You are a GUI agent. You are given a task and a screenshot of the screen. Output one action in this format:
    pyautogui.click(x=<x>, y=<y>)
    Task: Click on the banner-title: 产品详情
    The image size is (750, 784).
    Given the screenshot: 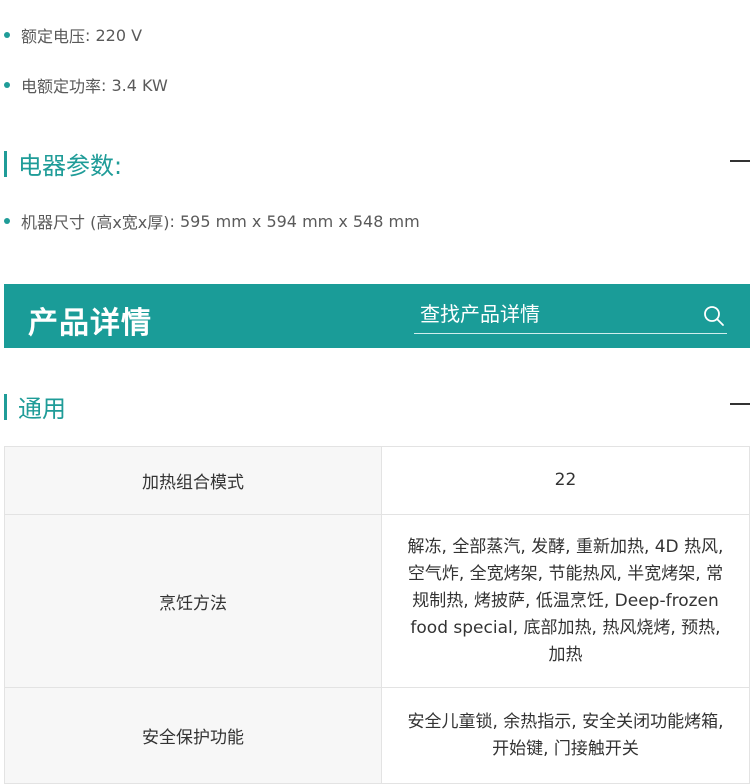 What is the action you would take?
    pyautogui.click(x=90, y=323)
    